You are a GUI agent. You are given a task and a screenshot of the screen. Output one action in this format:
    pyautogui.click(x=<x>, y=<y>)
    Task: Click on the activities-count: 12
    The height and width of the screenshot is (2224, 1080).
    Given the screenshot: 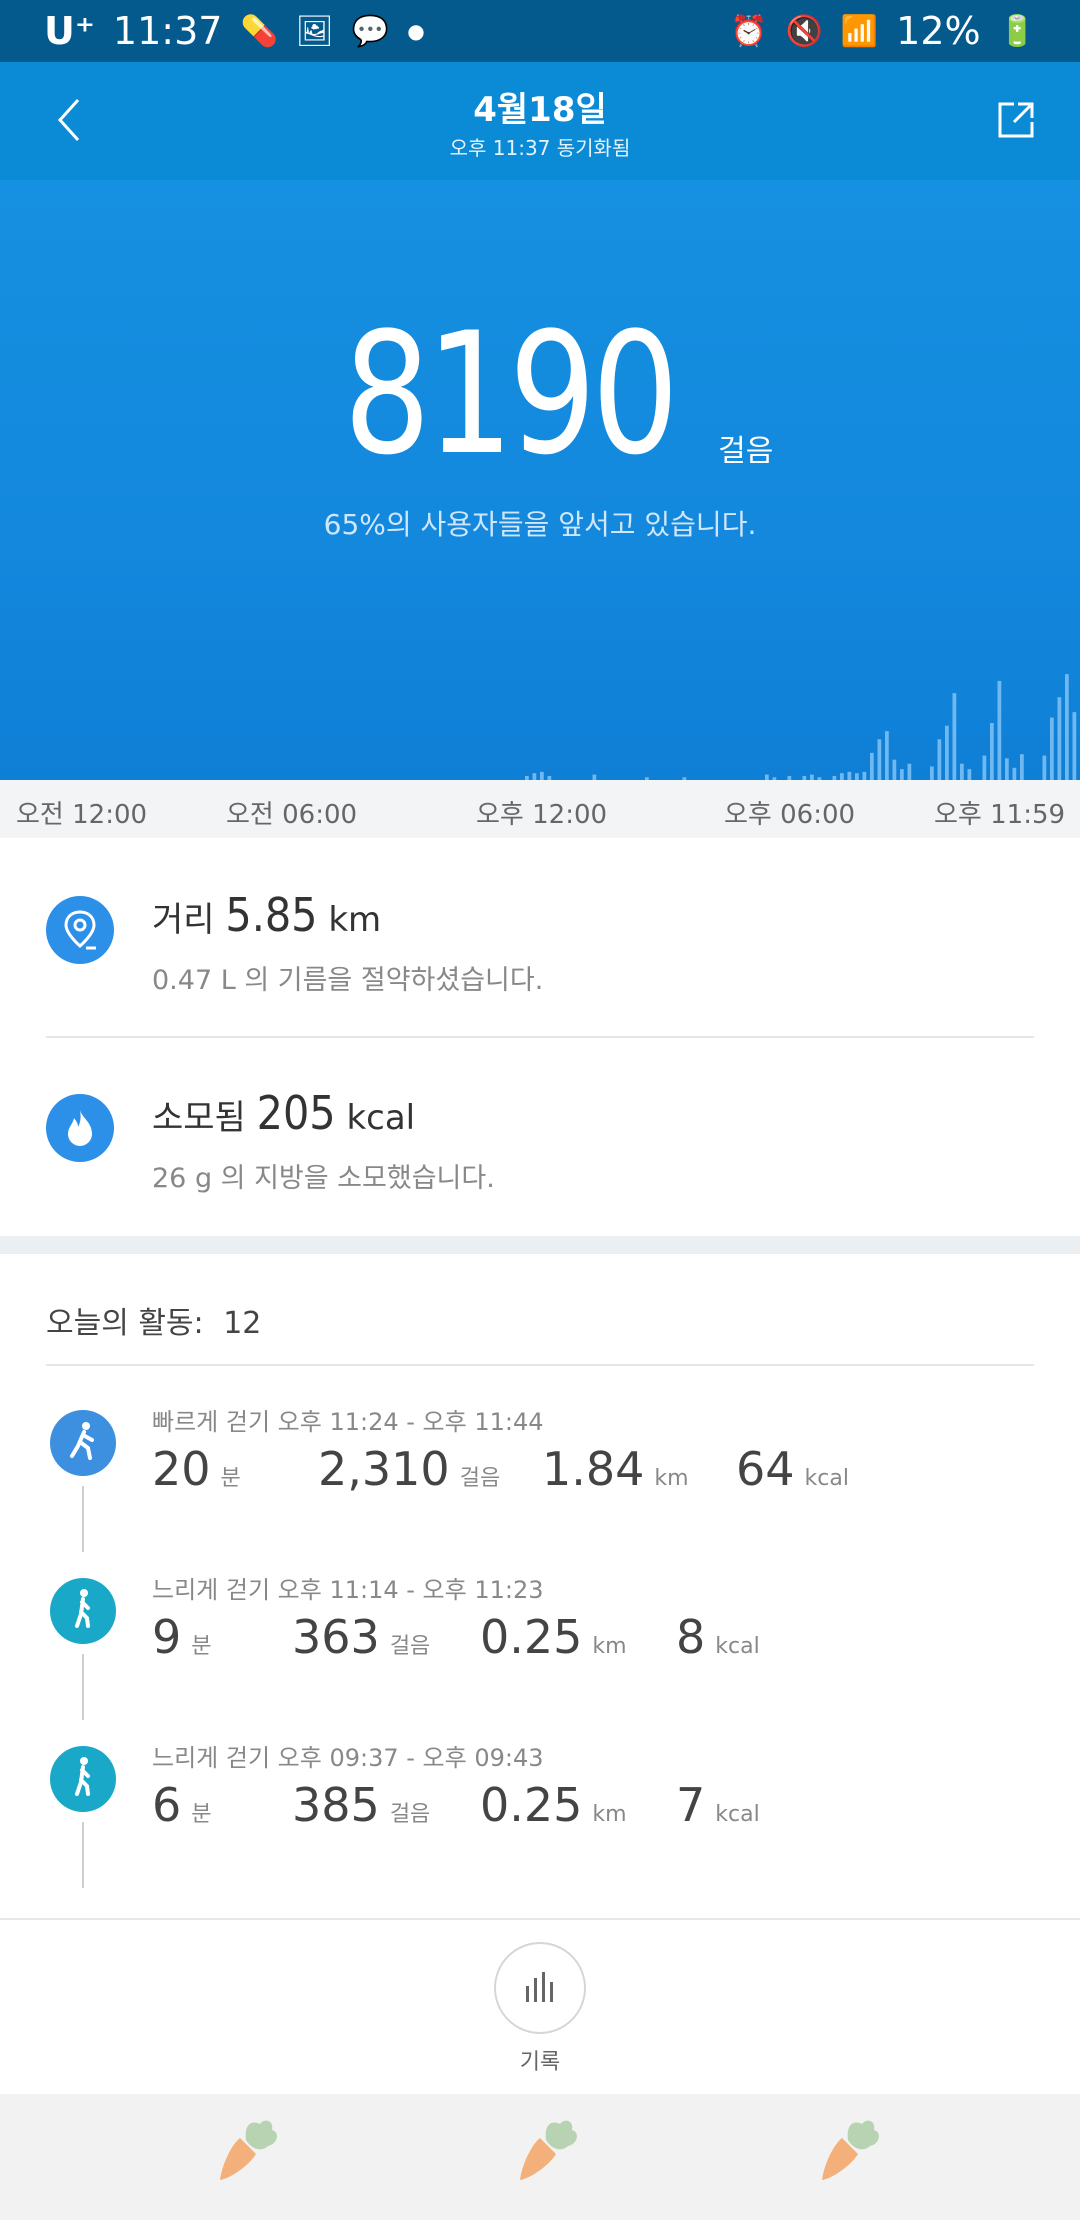 What is the action you would take?
    pyautogui.click(x=242, y=1323)
    